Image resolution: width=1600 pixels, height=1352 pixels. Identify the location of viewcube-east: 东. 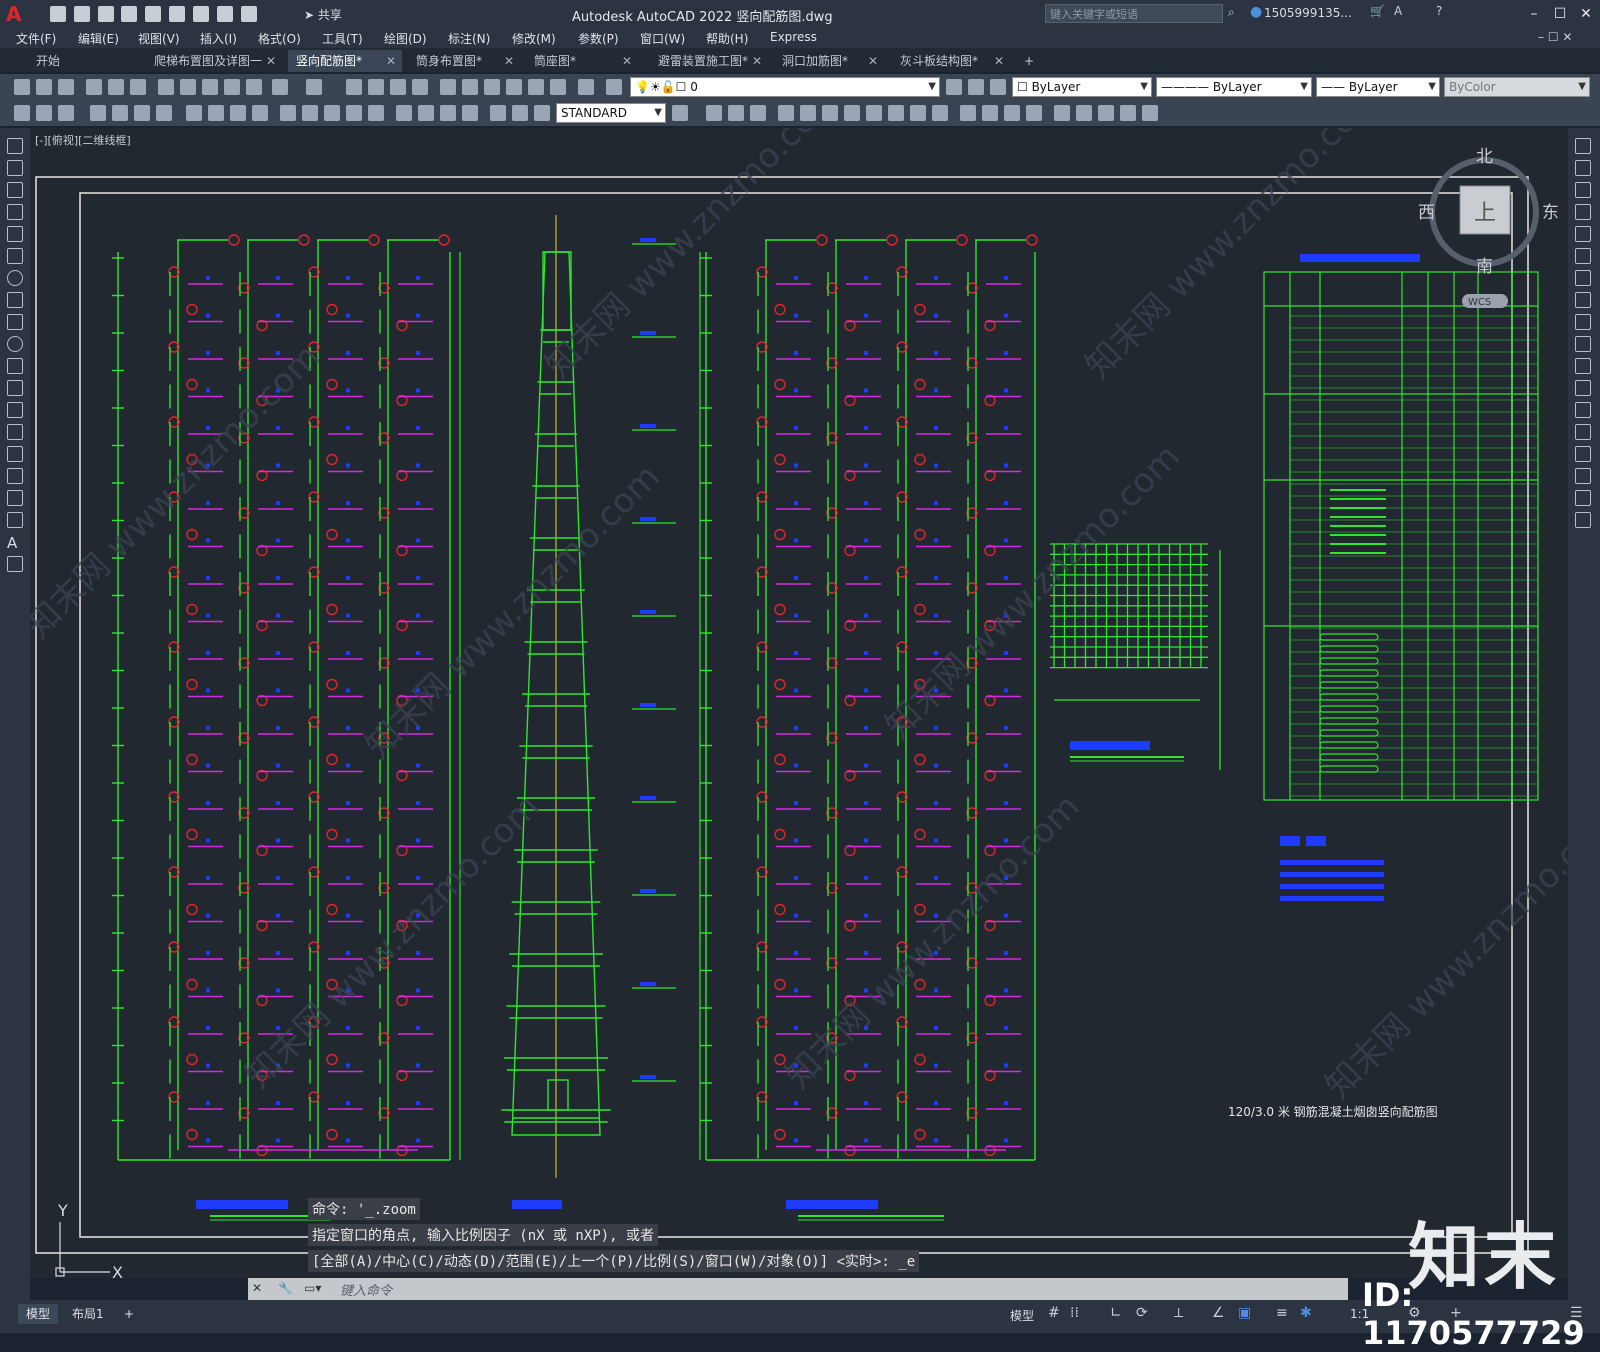
(1550, 213).